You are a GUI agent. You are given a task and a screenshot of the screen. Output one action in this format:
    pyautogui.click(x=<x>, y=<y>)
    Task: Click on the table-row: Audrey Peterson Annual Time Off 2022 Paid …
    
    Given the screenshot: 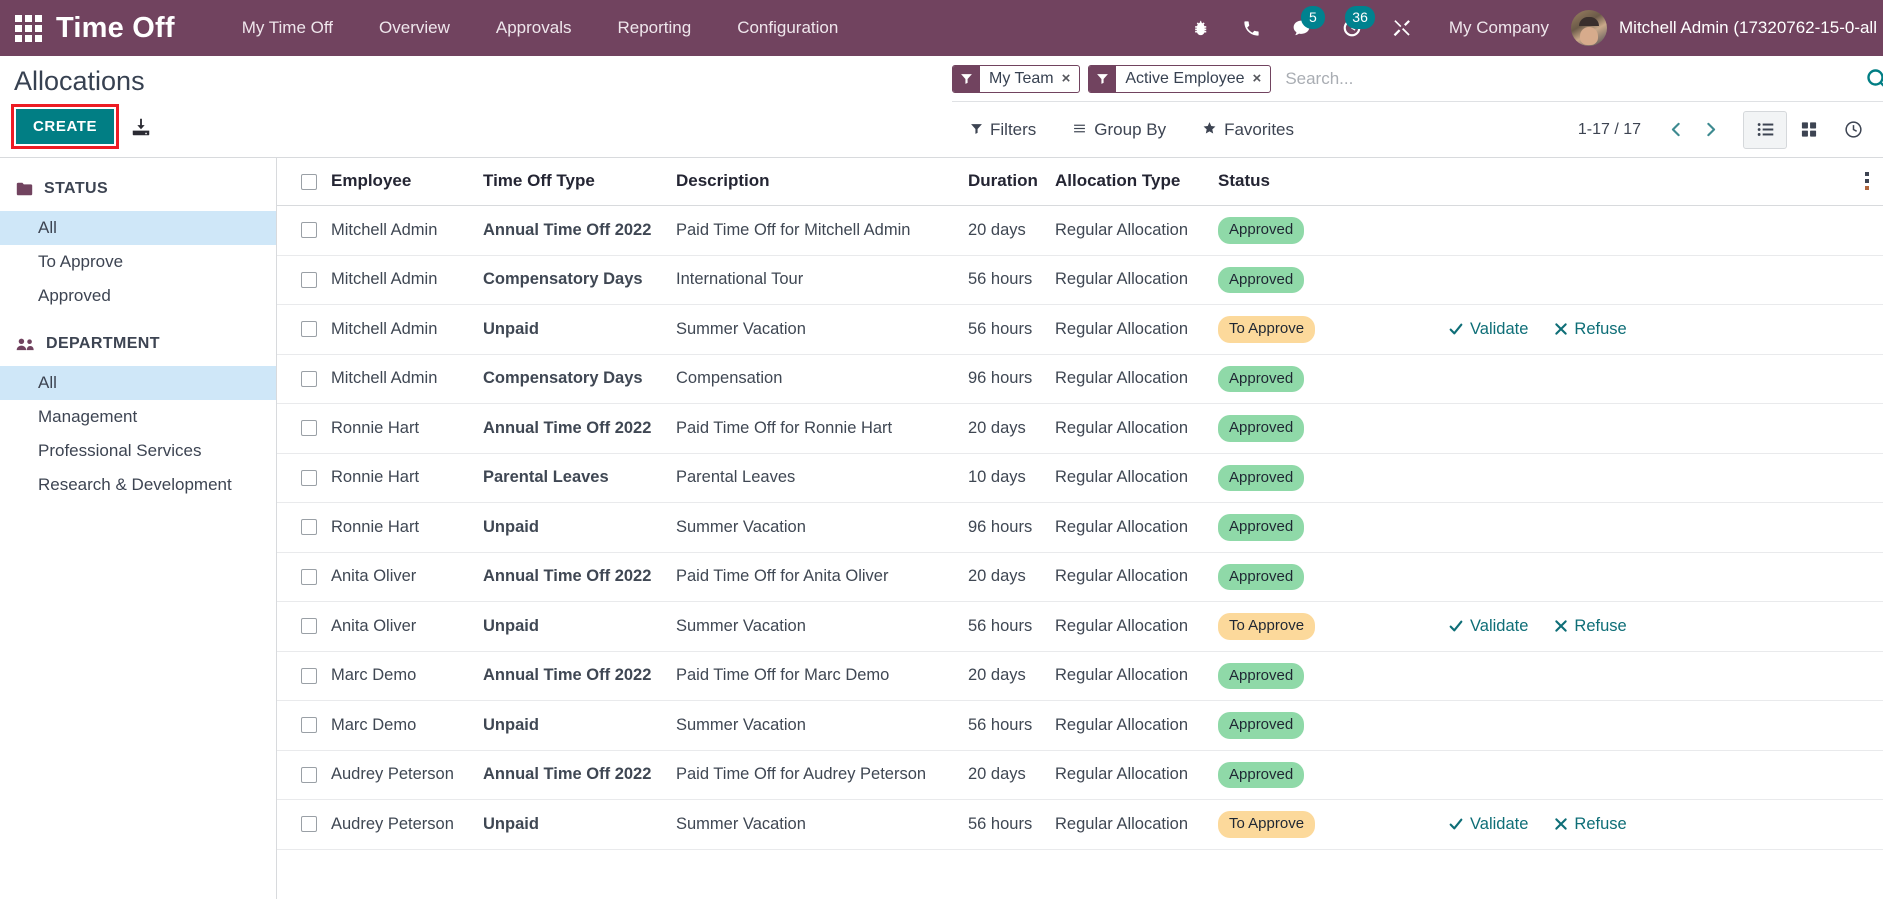 What is the action you would take?
    pyautogui.click(x=1080, y=775)
    